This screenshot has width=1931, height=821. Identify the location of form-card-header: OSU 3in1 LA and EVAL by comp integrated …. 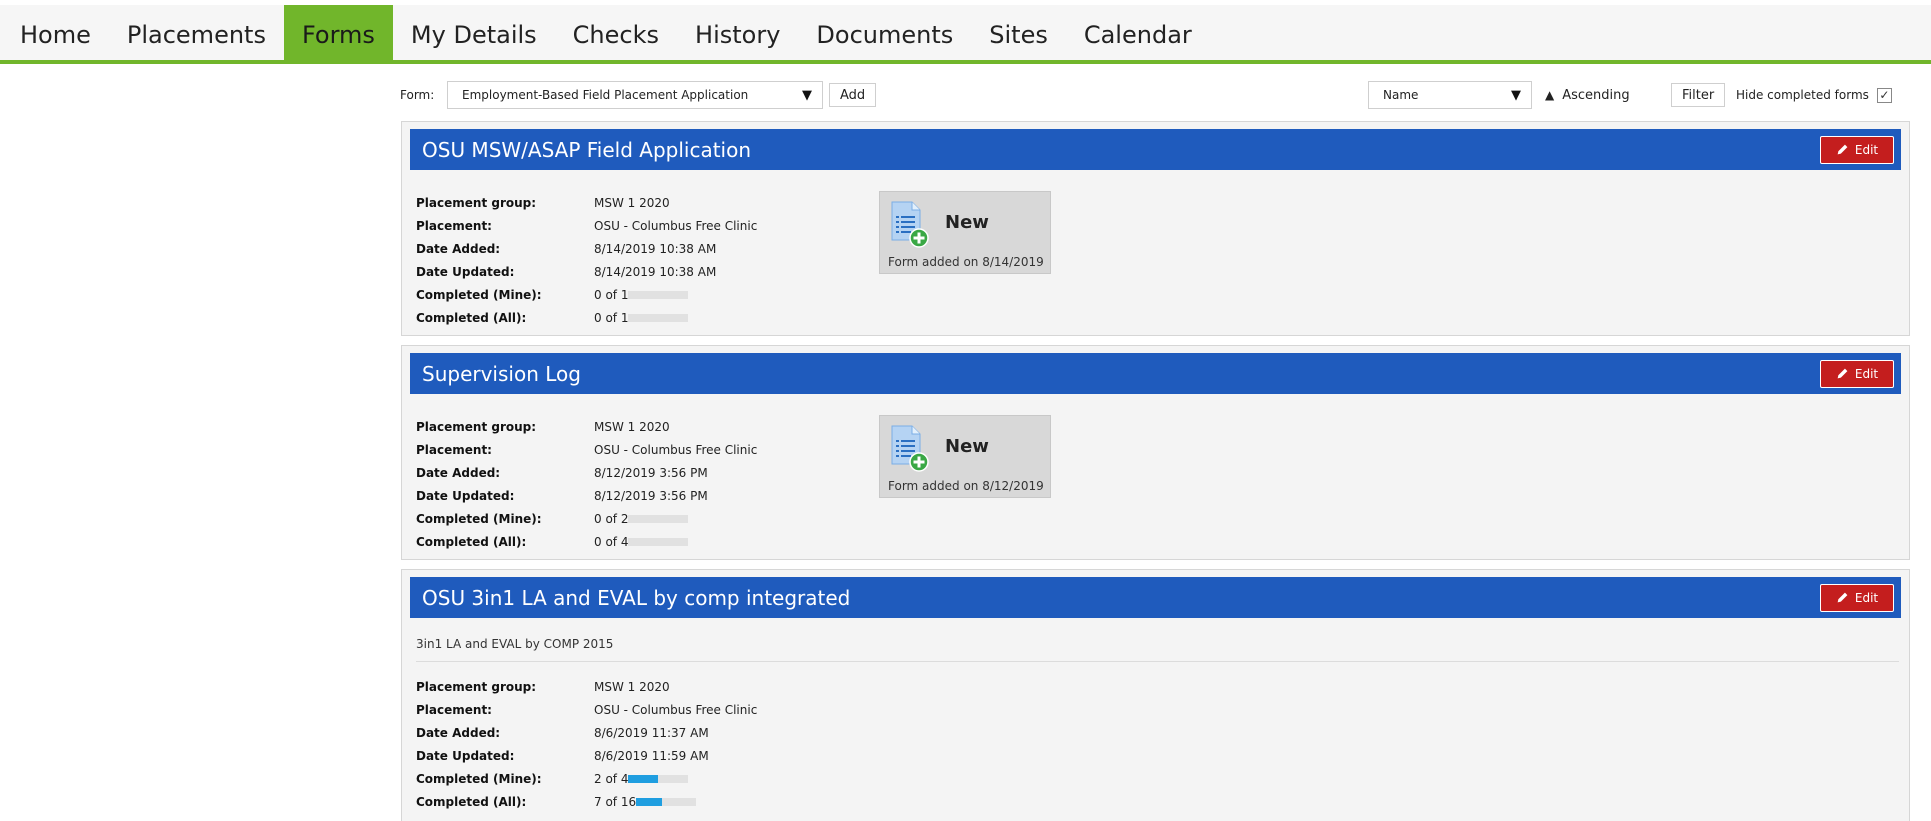
(1155, 597).